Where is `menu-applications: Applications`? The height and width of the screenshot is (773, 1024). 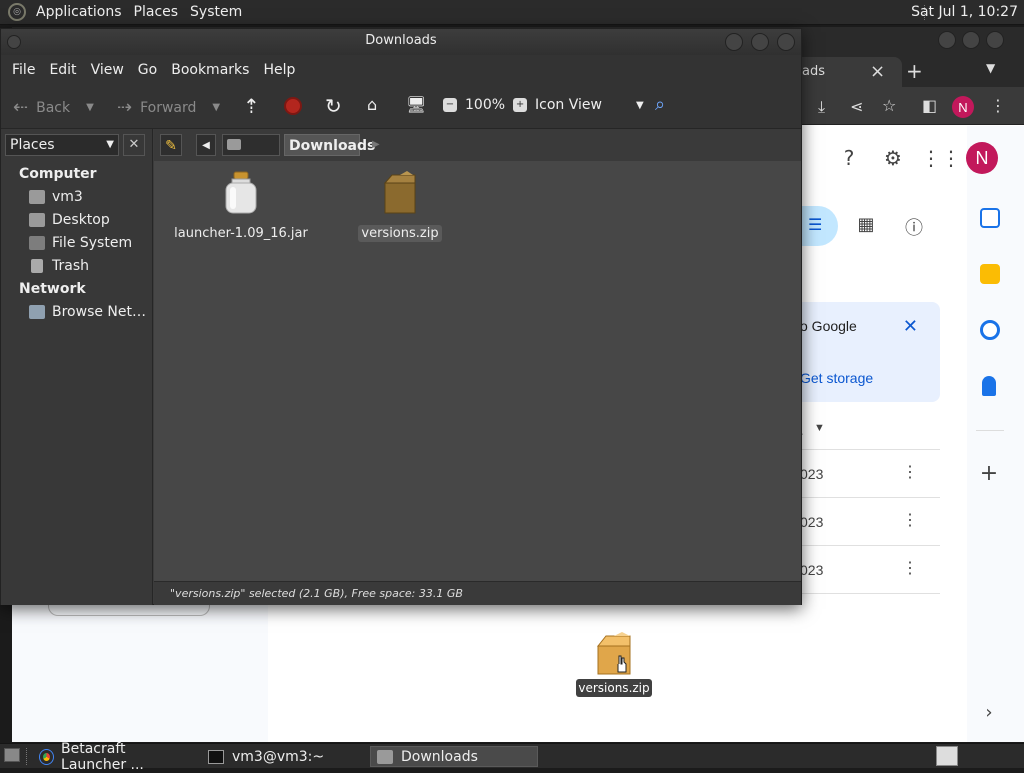
menu-applications: Applications is located at coordinates (79, 12).